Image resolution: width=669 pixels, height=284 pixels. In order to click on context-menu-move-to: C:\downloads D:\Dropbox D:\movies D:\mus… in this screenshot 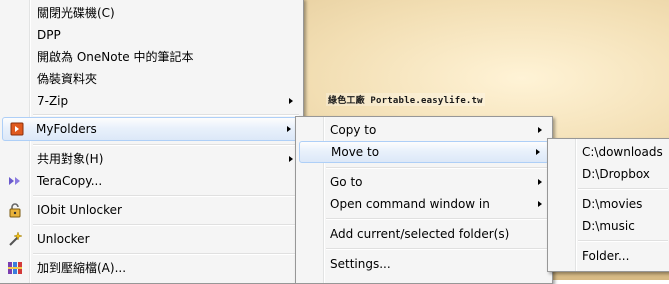, I will do `click(608, 205)`.